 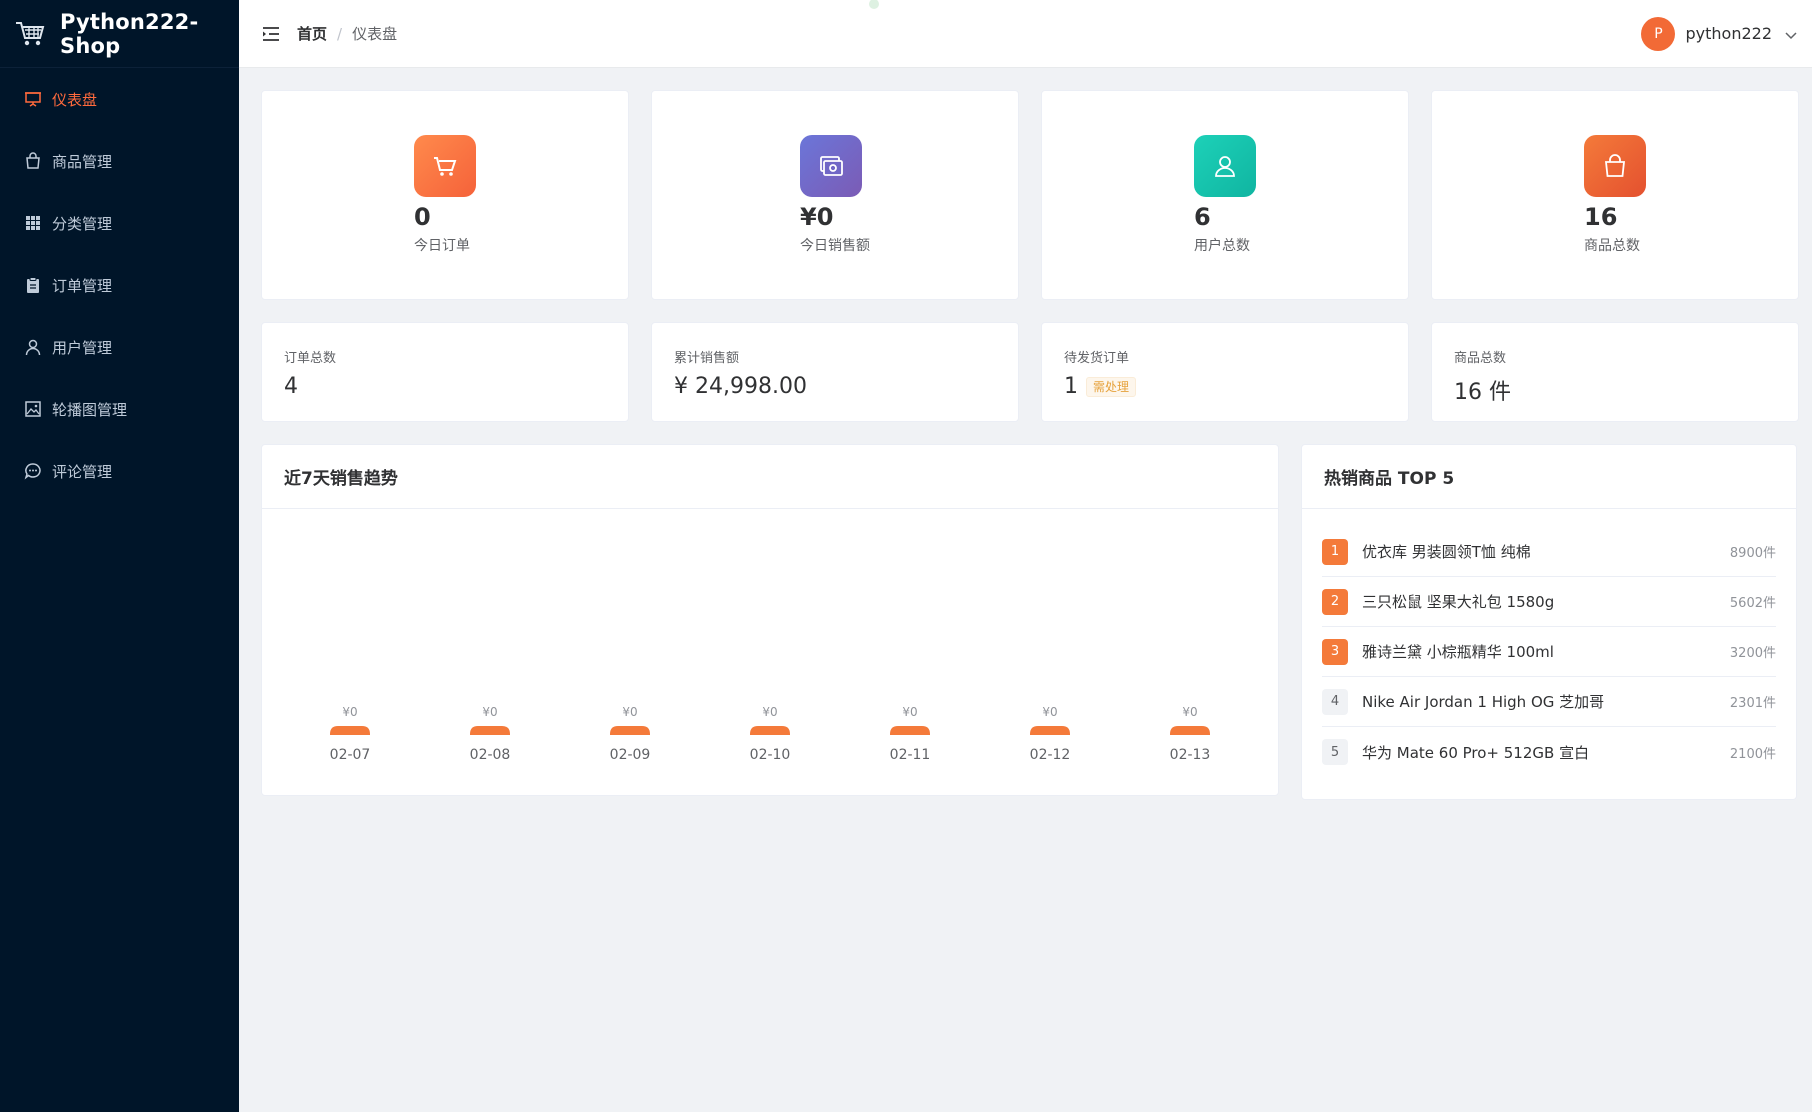 I want to click on sidebar-item-label: 轮播图管理, so click(x=90, y=409).